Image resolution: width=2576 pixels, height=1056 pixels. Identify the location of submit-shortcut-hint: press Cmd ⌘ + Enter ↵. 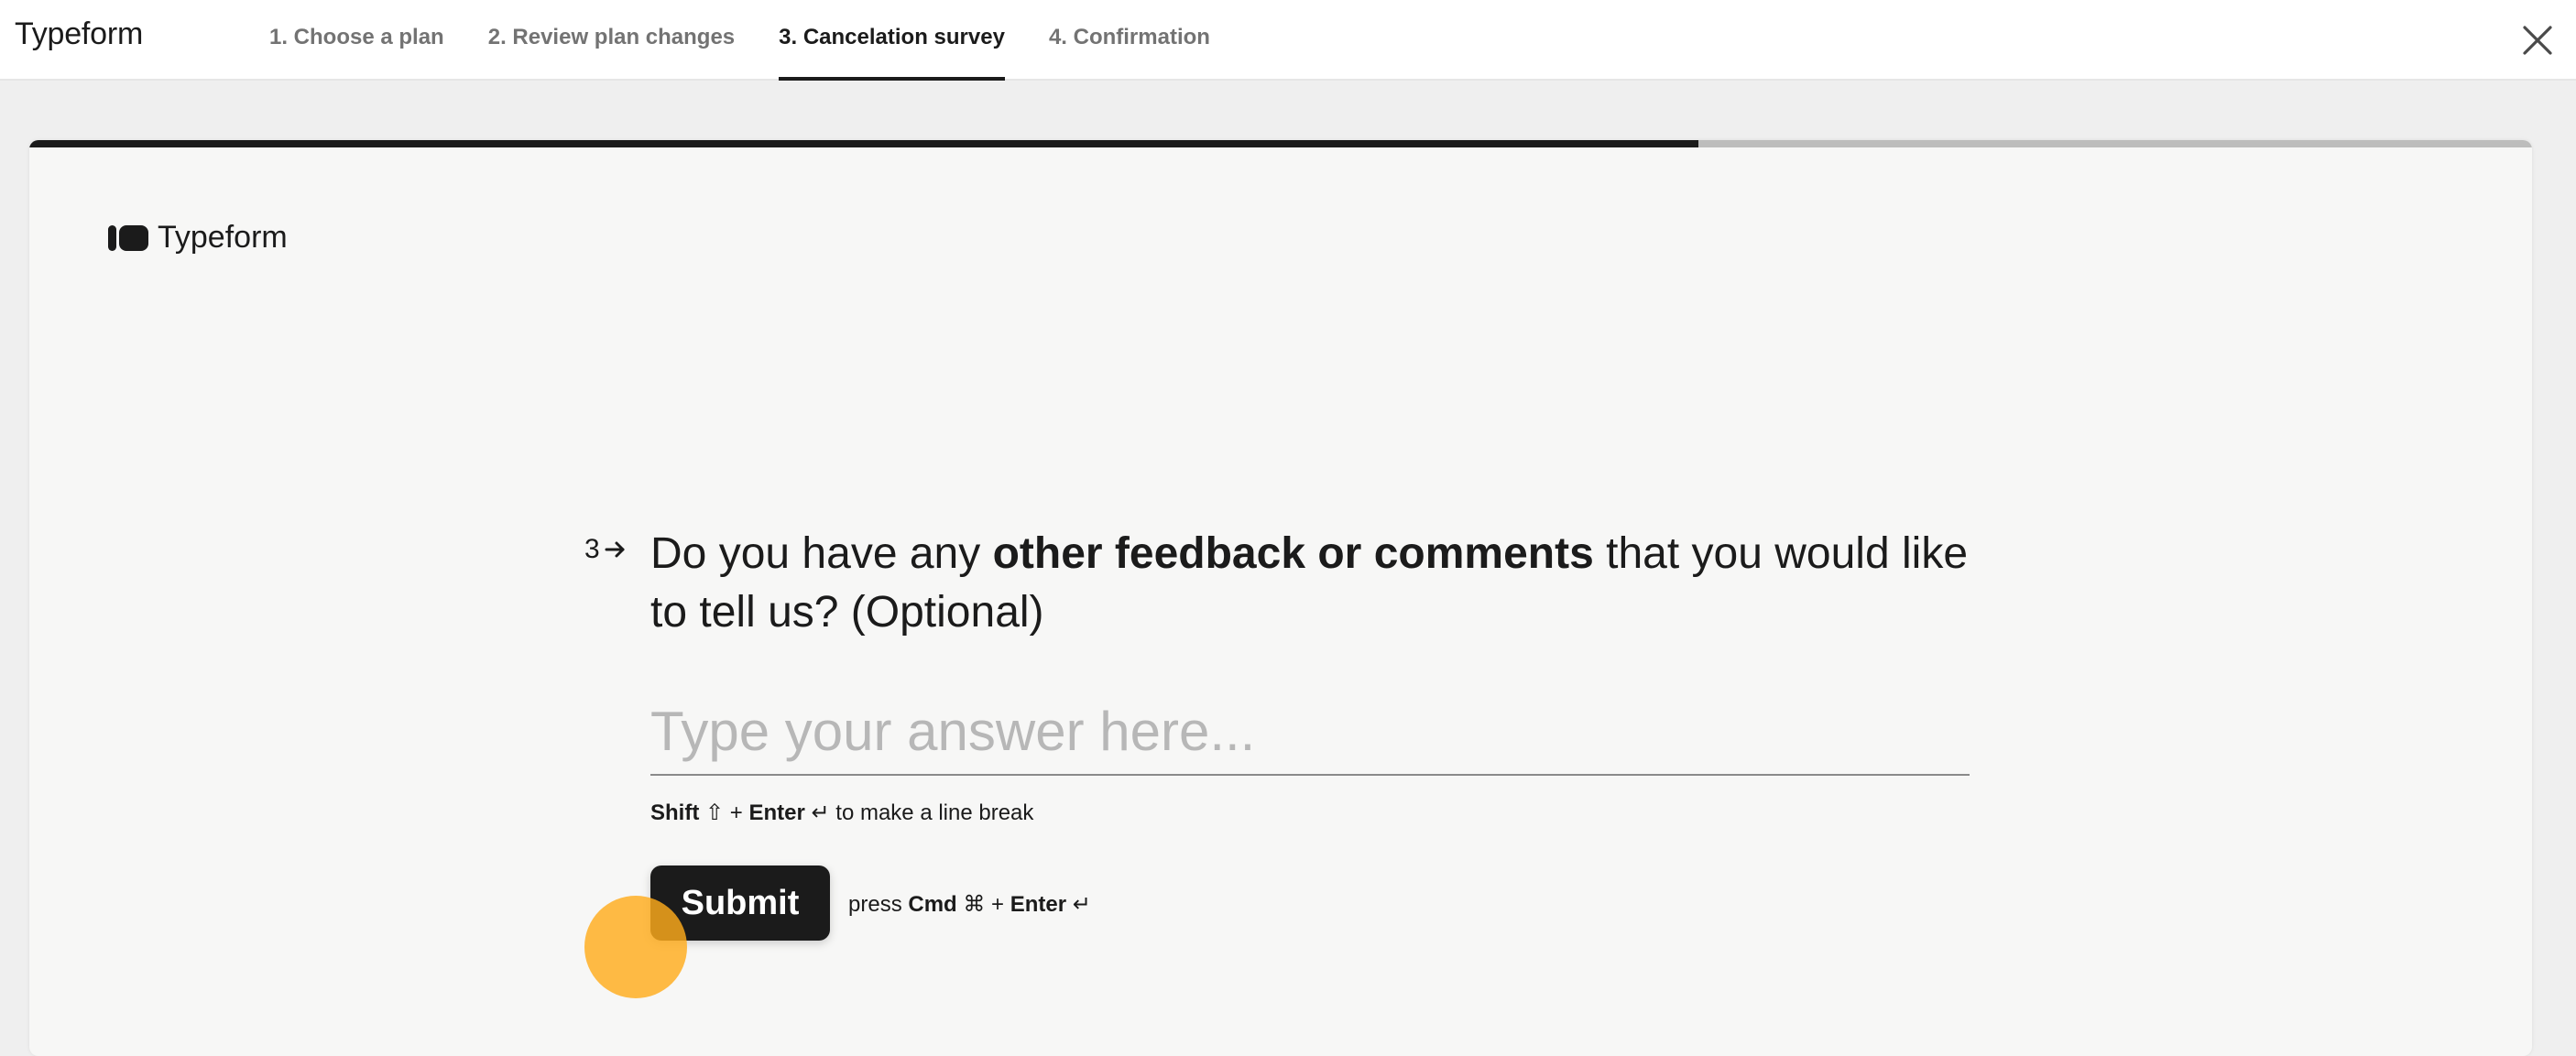
(970, 904).